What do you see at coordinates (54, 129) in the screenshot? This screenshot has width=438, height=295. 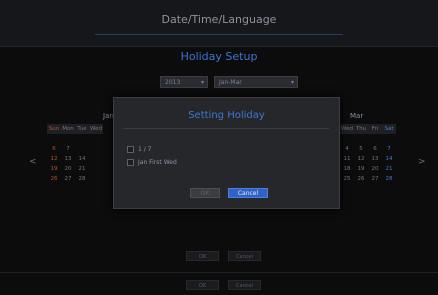 I see `weekday-label: Sun` at bounding box center [54, 129].